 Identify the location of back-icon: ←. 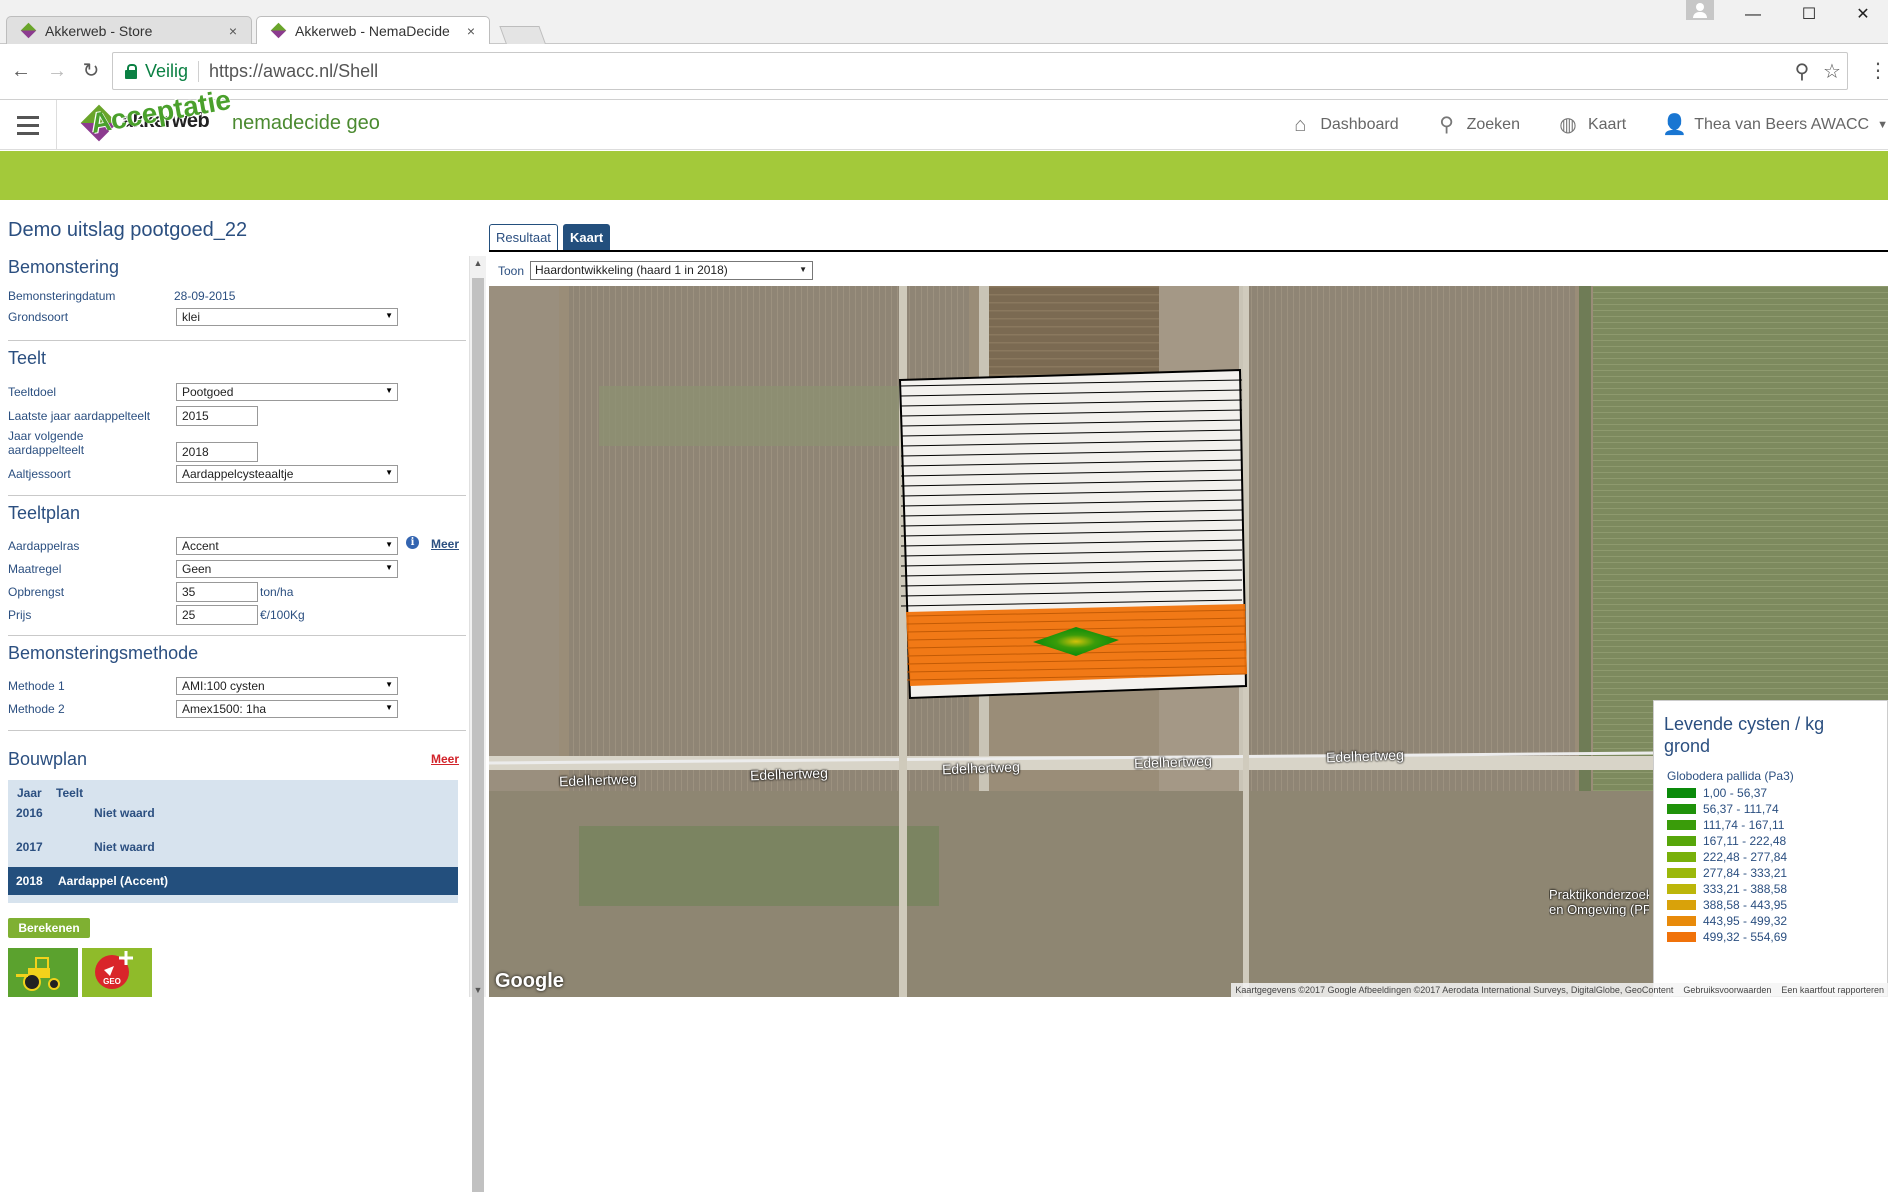
(21, 71).